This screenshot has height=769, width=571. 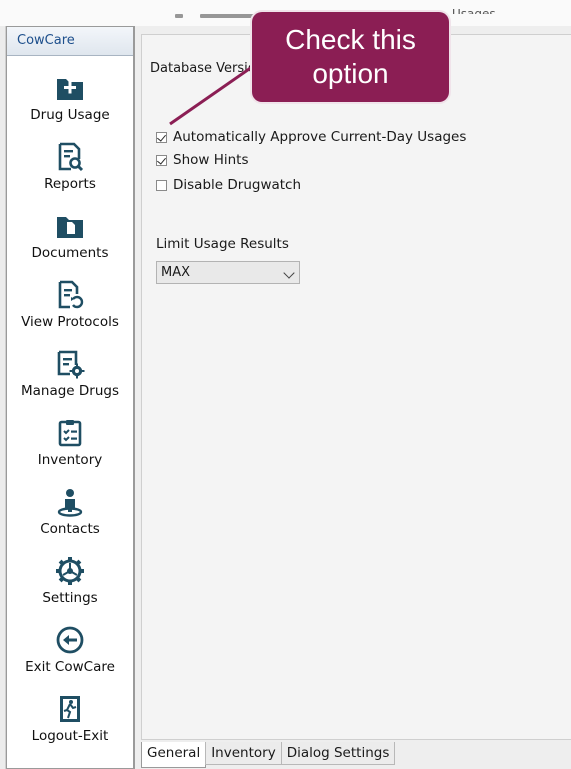 What do you see at coordinates (161, 160) in the screenshot?
I see `show-hints-checkbox` at bounding box center [161, 160].